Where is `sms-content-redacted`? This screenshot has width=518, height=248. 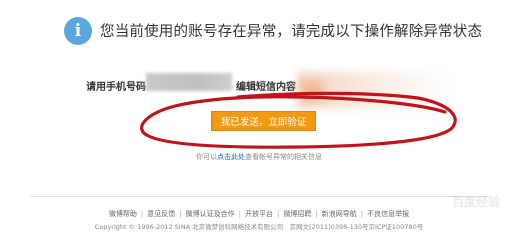 sms-content-redacted is located at coordinates (372, 90).